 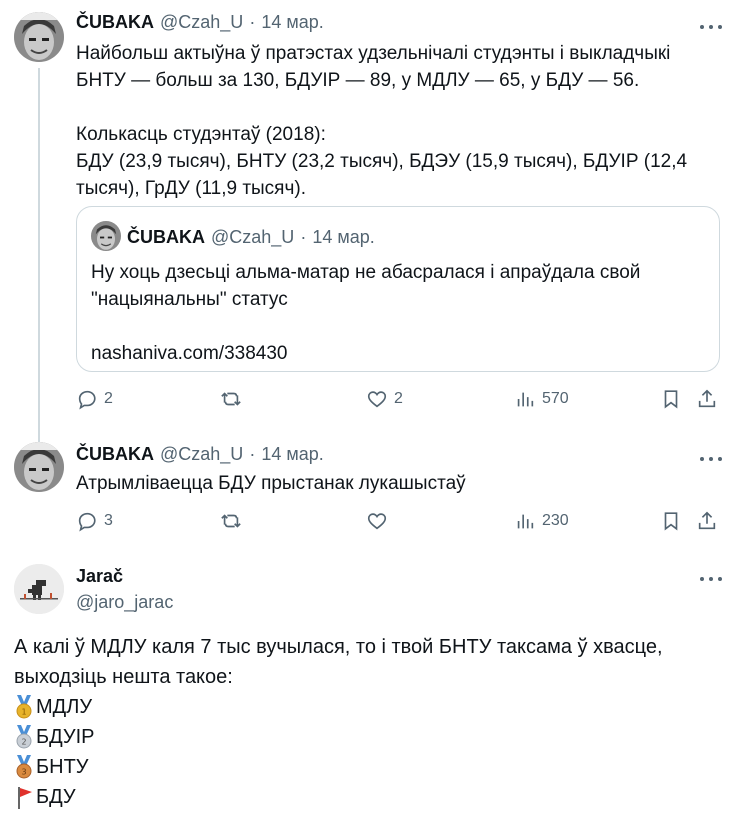 I want to click on views-button: 230, so click(x=541, y=521).